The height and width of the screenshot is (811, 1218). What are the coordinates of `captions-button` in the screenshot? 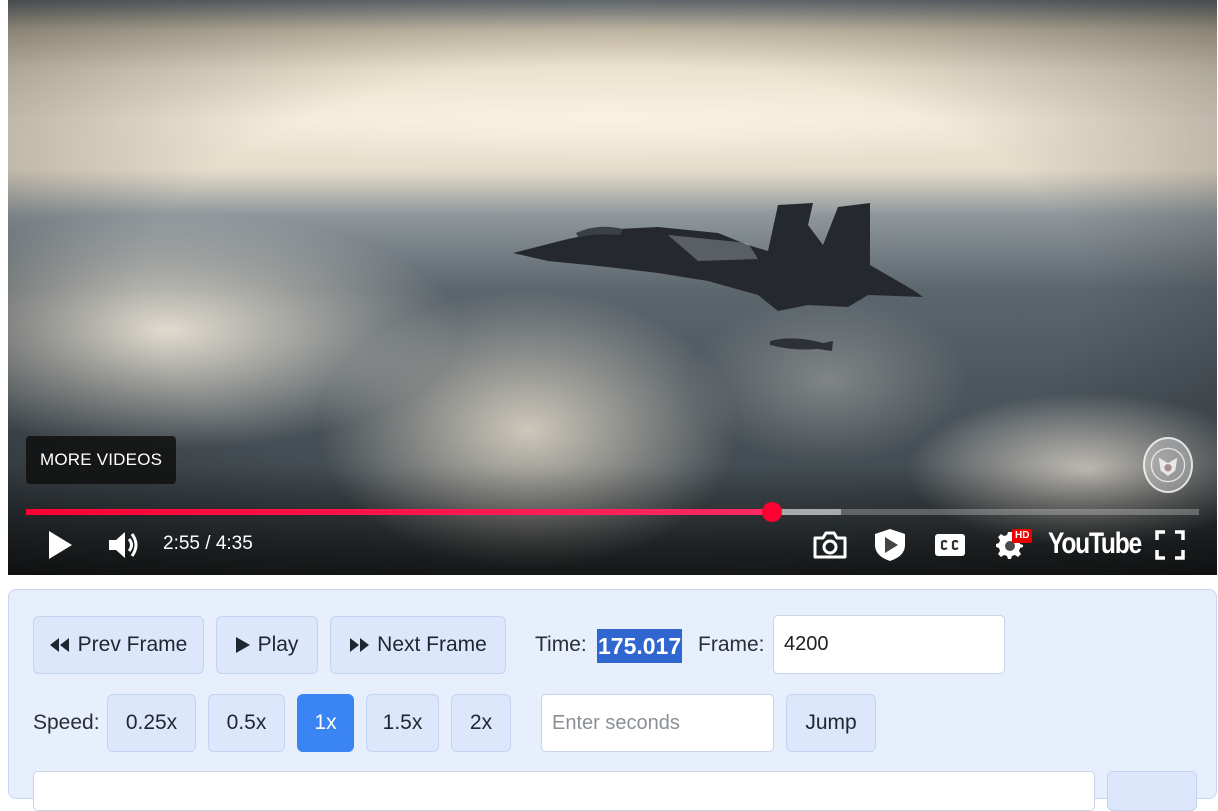 It's located at (950, 545).